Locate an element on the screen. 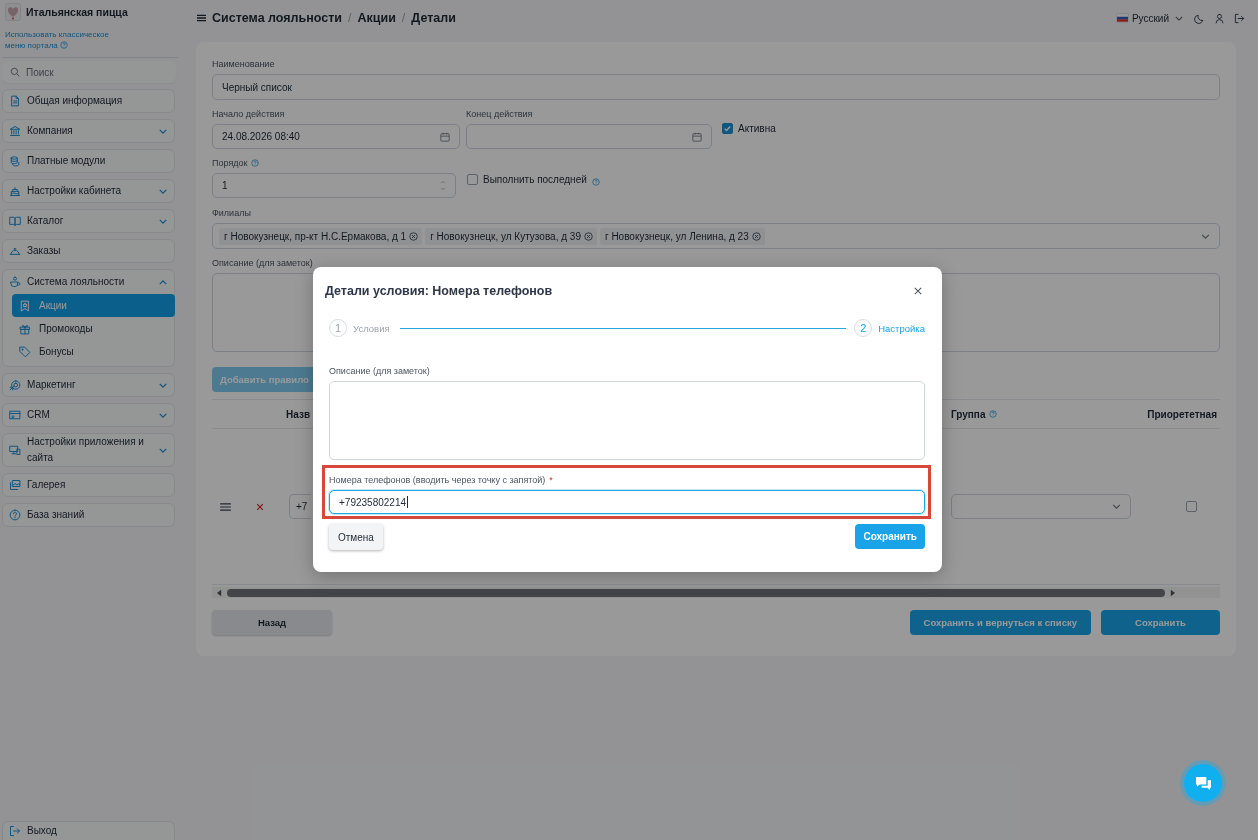 The image size is (1258, 840). column-header: Группа is located at coordinates (968, 414).